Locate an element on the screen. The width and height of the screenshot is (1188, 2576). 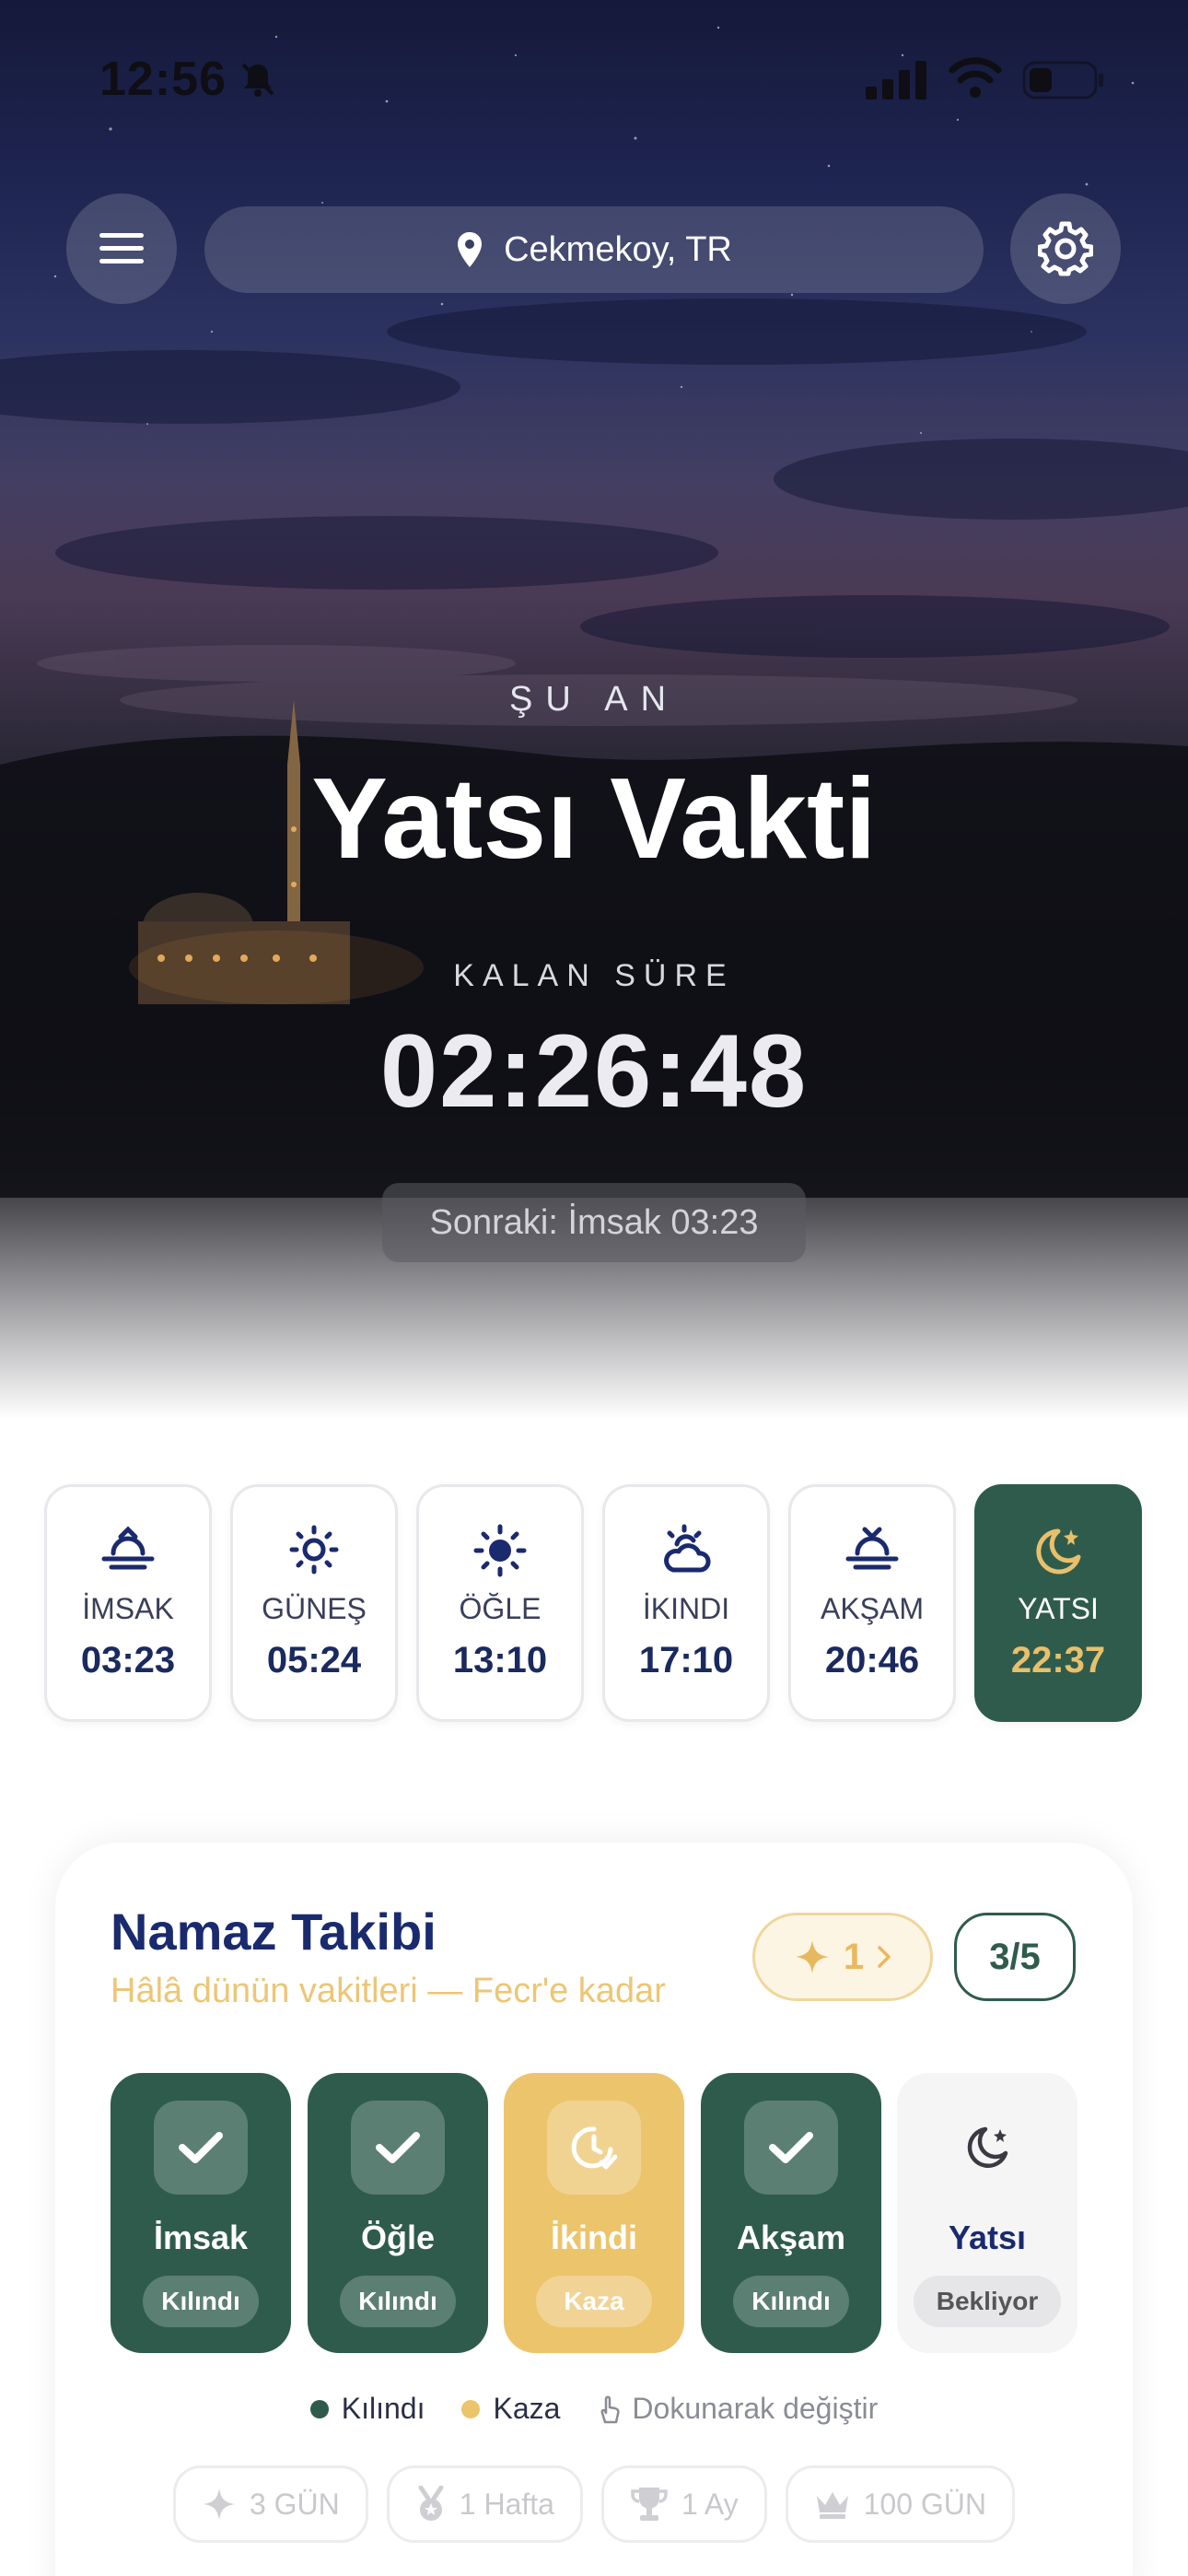
time-card-time: 22:37 is located at coordinates (1058, 1660).